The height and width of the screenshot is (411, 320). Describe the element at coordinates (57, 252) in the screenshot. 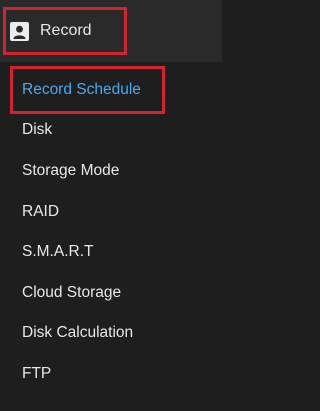

I see `submenu-item-smart: S.M.A.R.T` at that location.